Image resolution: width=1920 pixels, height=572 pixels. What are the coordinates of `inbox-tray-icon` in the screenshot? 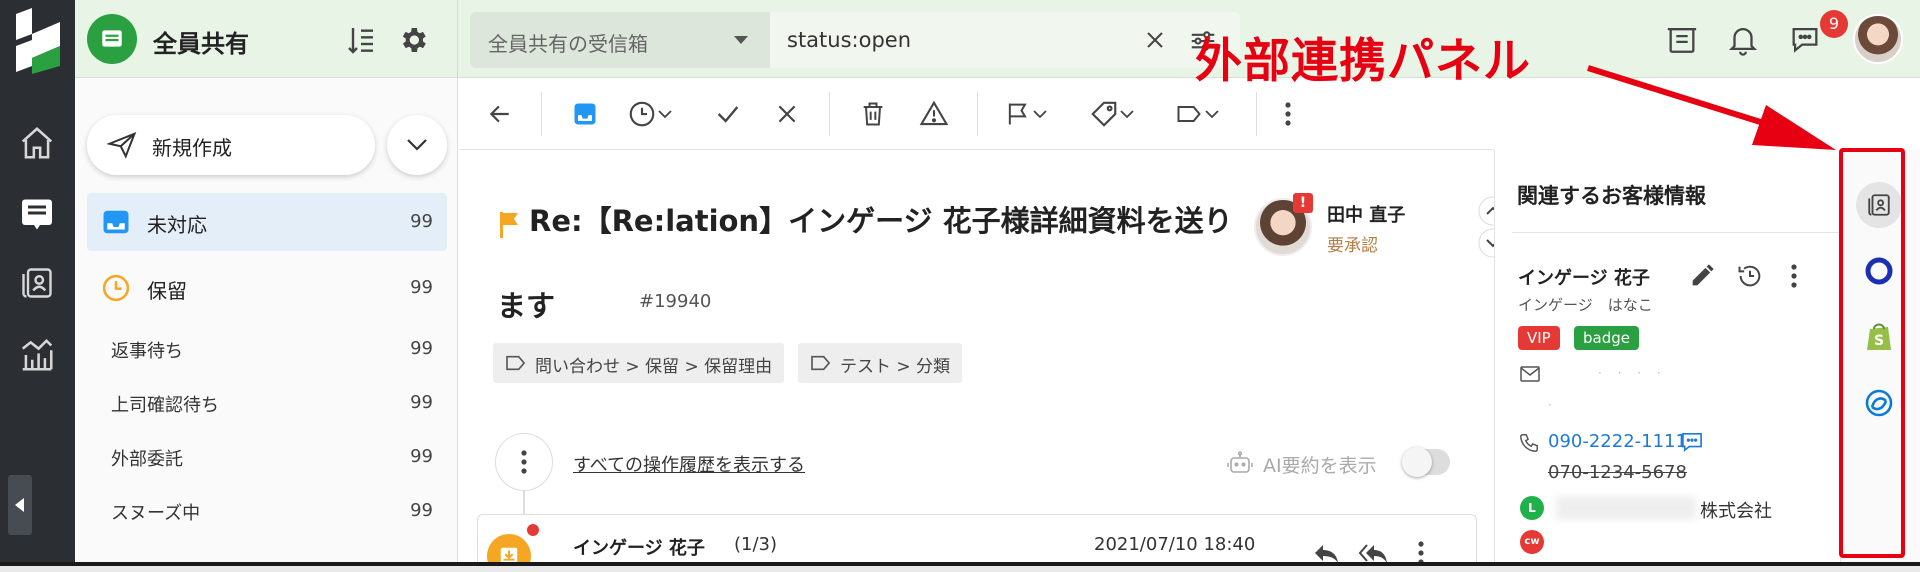 It's located at (116, 222).